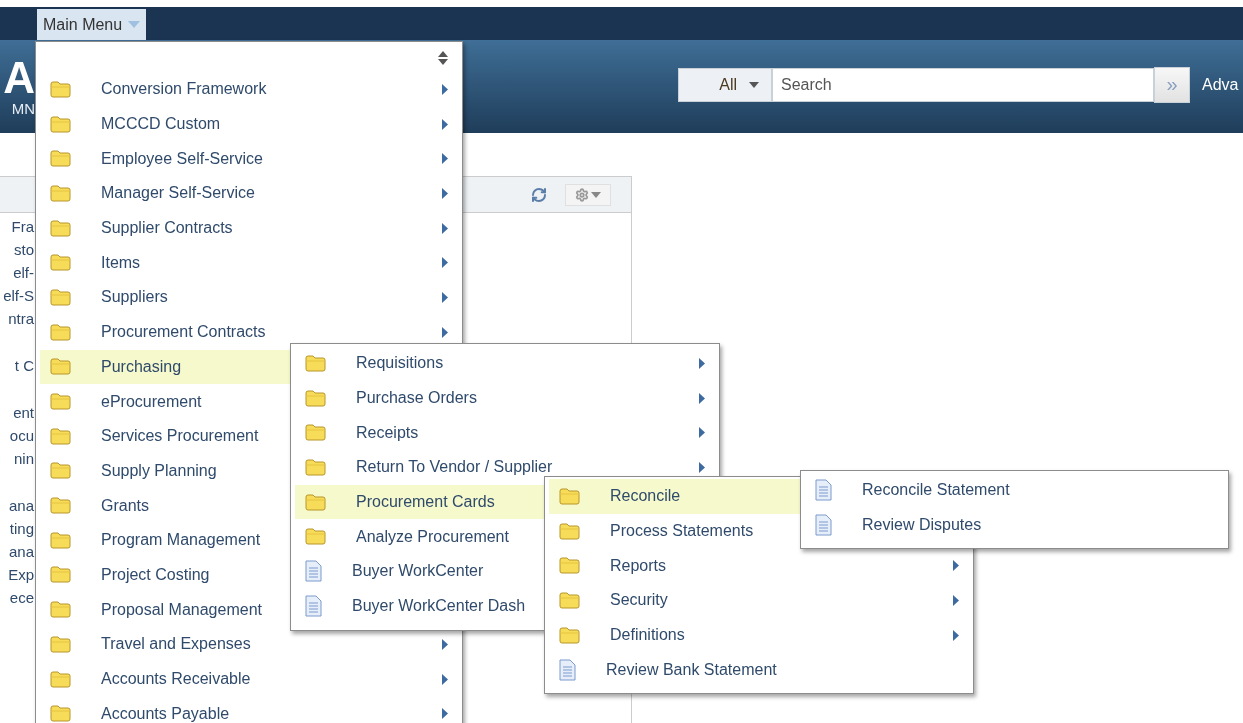  I want to click on menu-item: Conversion Framework, so click(249, 89).